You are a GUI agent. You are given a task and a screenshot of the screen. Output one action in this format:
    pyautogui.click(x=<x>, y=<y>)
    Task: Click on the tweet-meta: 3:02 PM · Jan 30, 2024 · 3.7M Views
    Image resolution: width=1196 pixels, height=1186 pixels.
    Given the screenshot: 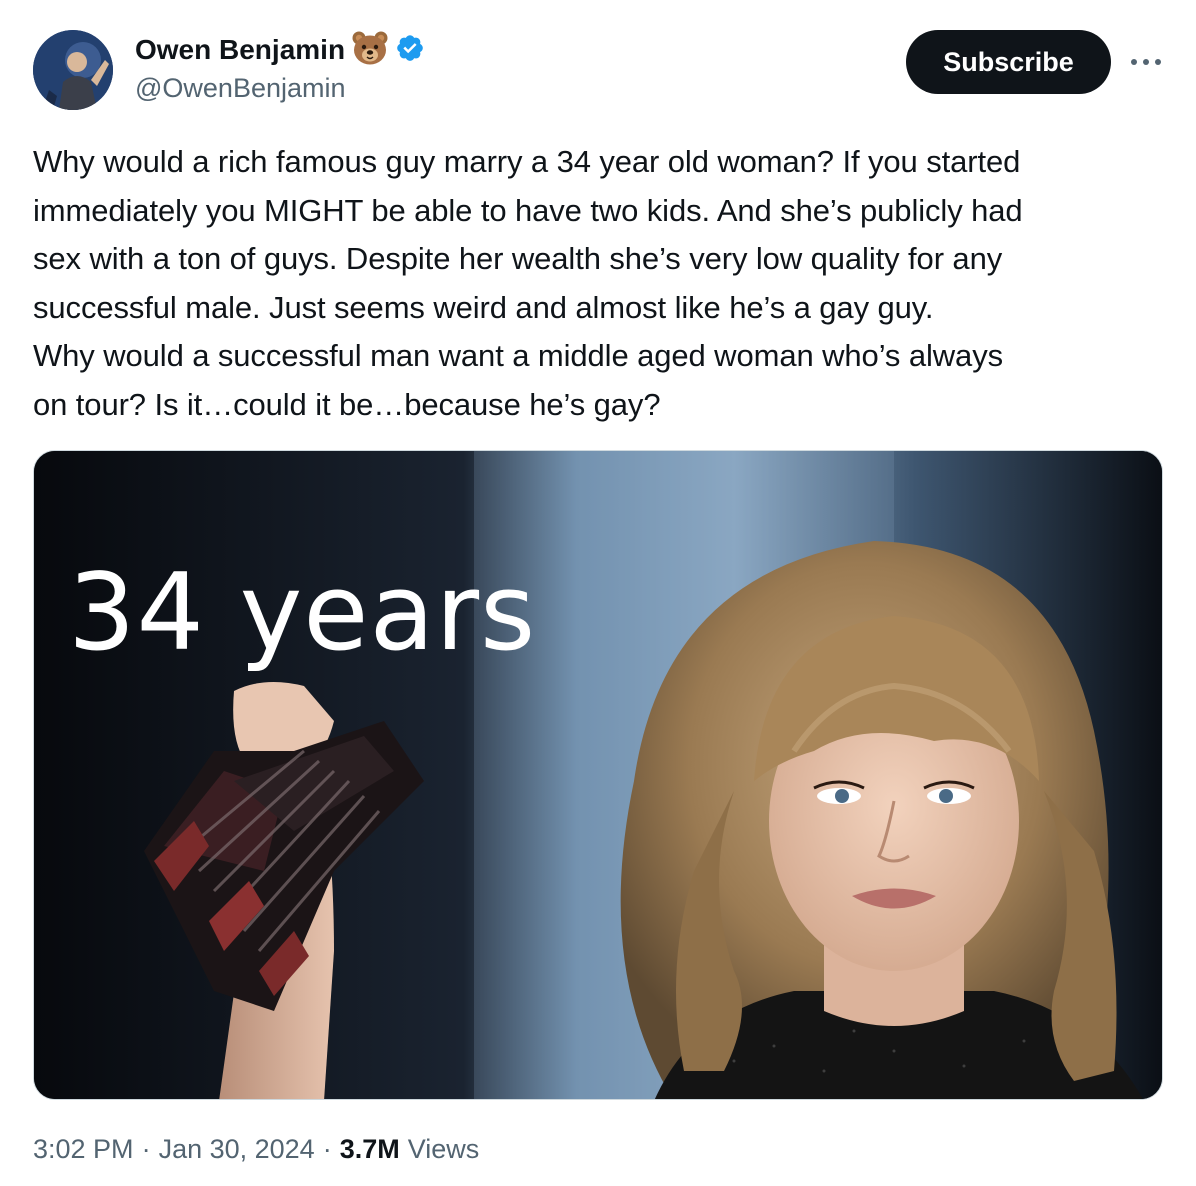 What is the action you would take?
    pyautogui.click(x=256, y=1149)
    